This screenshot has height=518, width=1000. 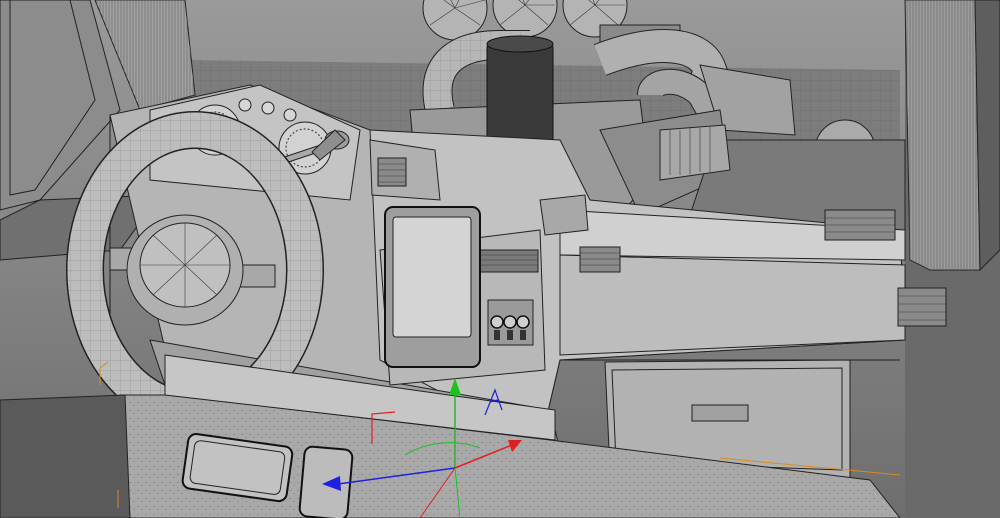 I want to click on tablet-display, so click(x=432, y=287).